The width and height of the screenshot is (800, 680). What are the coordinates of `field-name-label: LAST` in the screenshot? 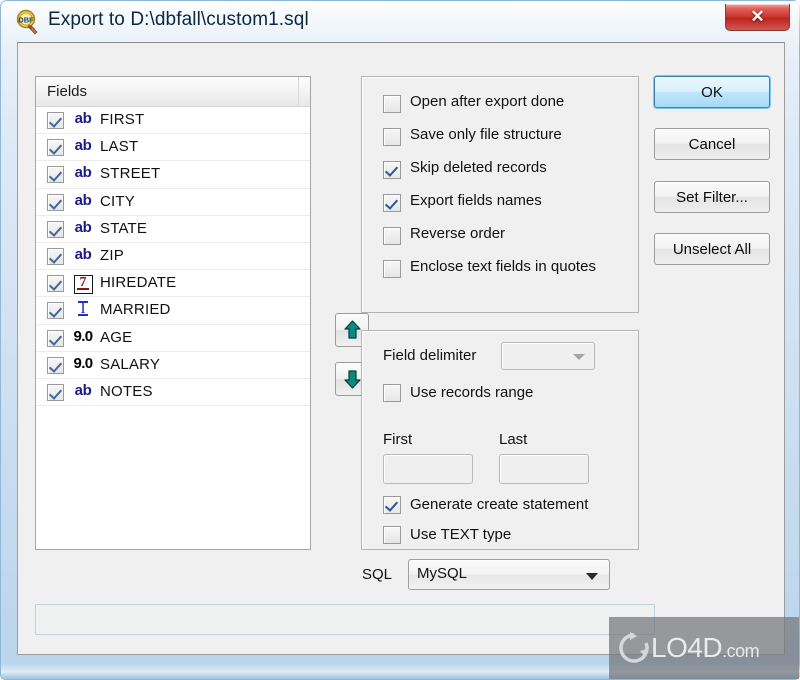 It's located at (119, 147).